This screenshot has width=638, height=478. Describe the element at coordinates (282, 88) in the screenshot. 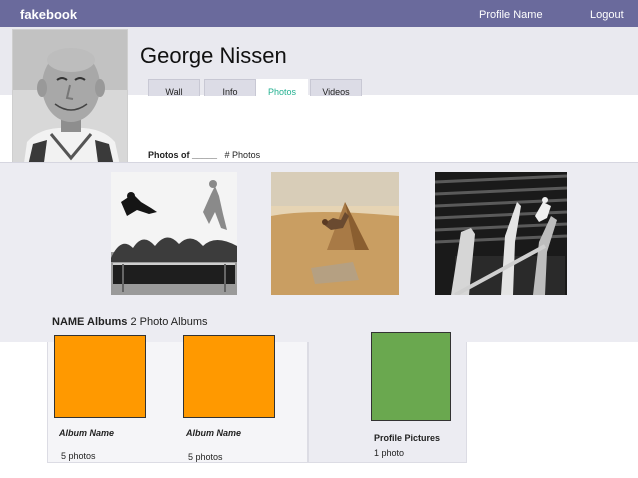

I see `tab-photos: Photos` at that location.